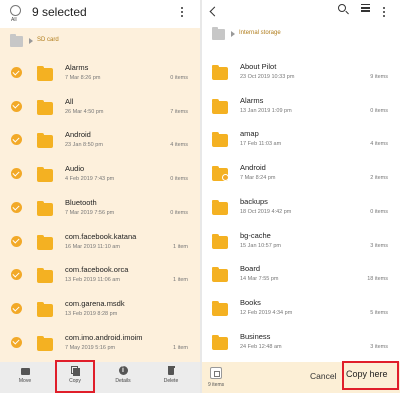  What do you see at coordinates (78, 135) in the screenshot?
I see `item-name: Android` at bounding box center [78, 135].